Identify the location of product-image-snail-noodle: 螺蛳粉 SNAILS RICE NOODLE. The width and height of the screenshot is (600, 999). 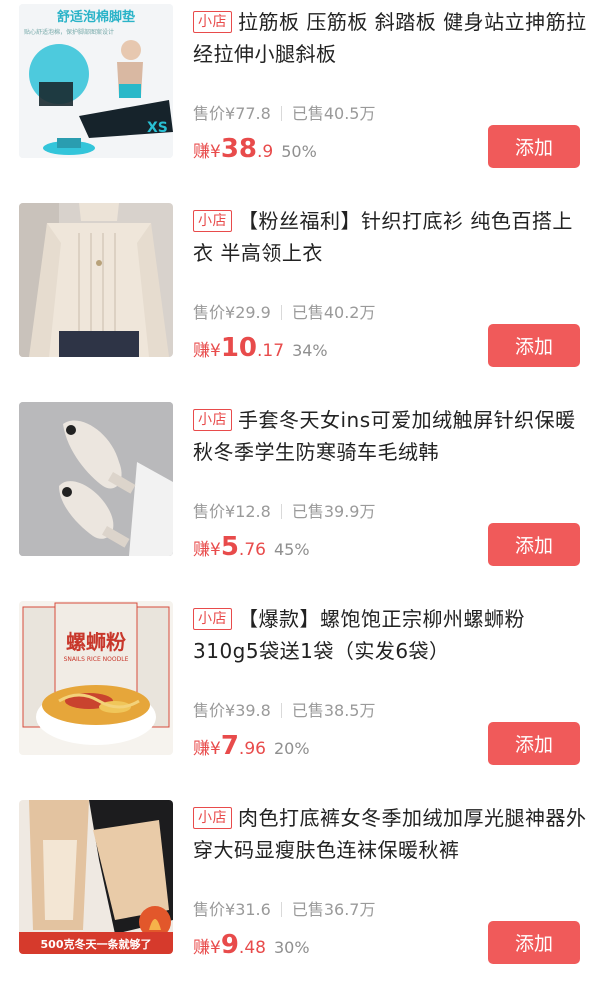
(96, 678).